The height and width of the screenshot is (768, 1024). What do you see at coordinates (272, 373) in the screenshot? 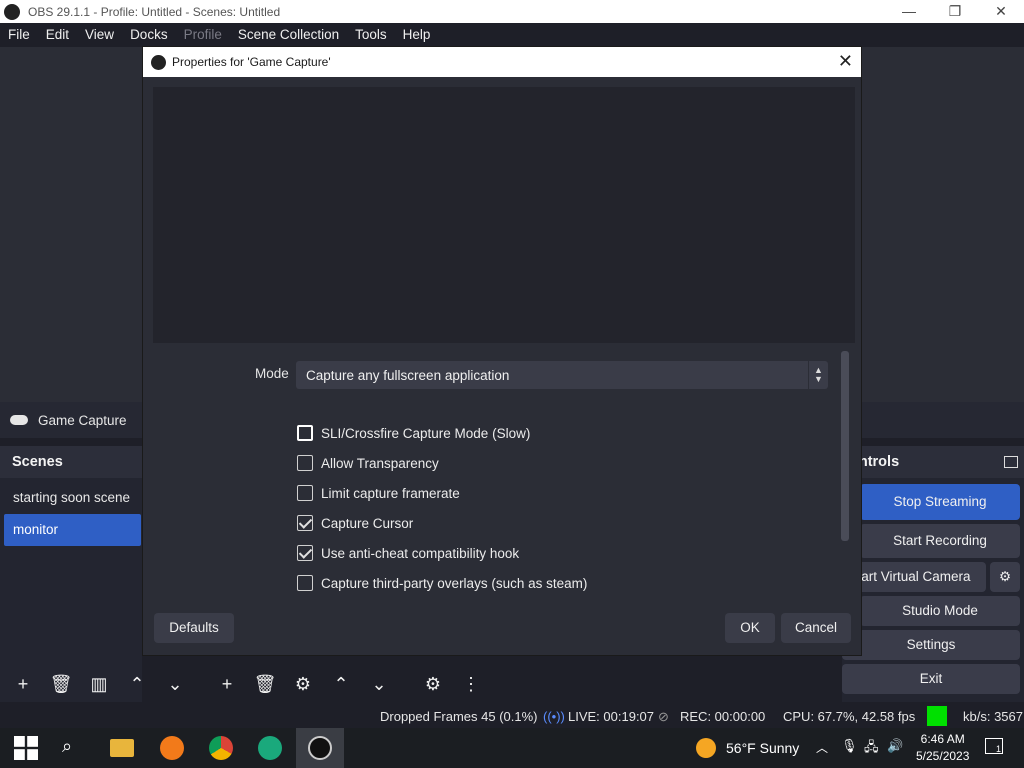
I see `mode-label: Mode` at bounding box center [272, 373].